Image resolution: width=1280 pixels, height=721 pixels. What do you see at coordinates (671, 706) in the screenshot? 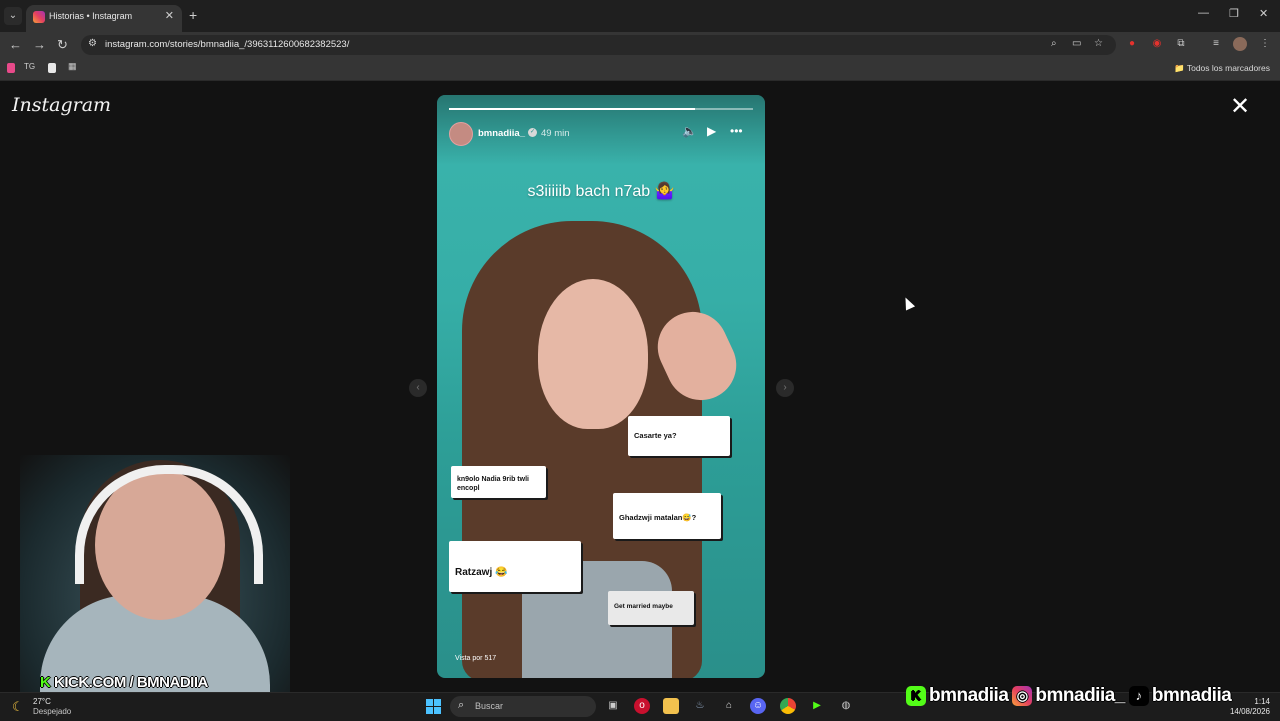
I see `file-explorer-icon` at bounding box center [671, 706].